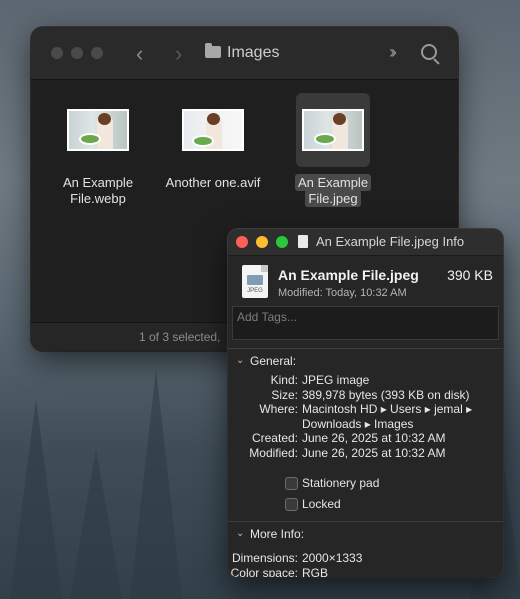 The width and height of the screenshot is (520, 599). What do you see at coordinates (303, 241) in the screenshot?
I see `document-icon` at bounding box center [303, 241].